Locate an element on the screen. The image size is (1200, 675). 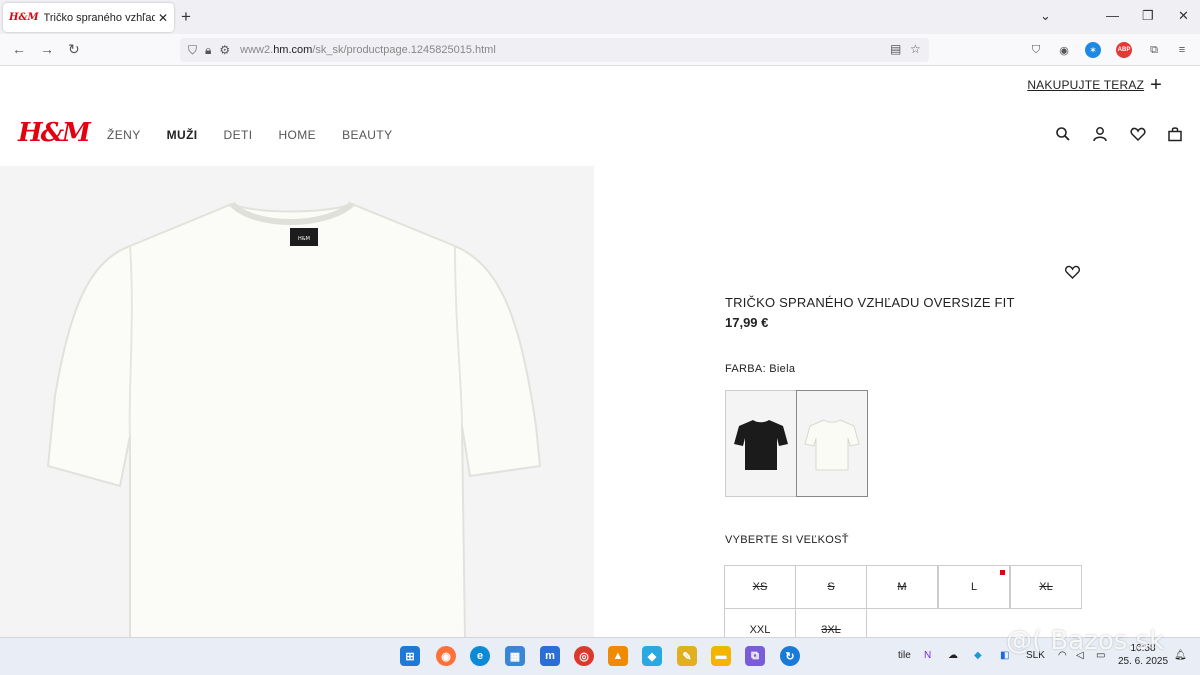
edge-icon: e is located at coordinates (480, 656).